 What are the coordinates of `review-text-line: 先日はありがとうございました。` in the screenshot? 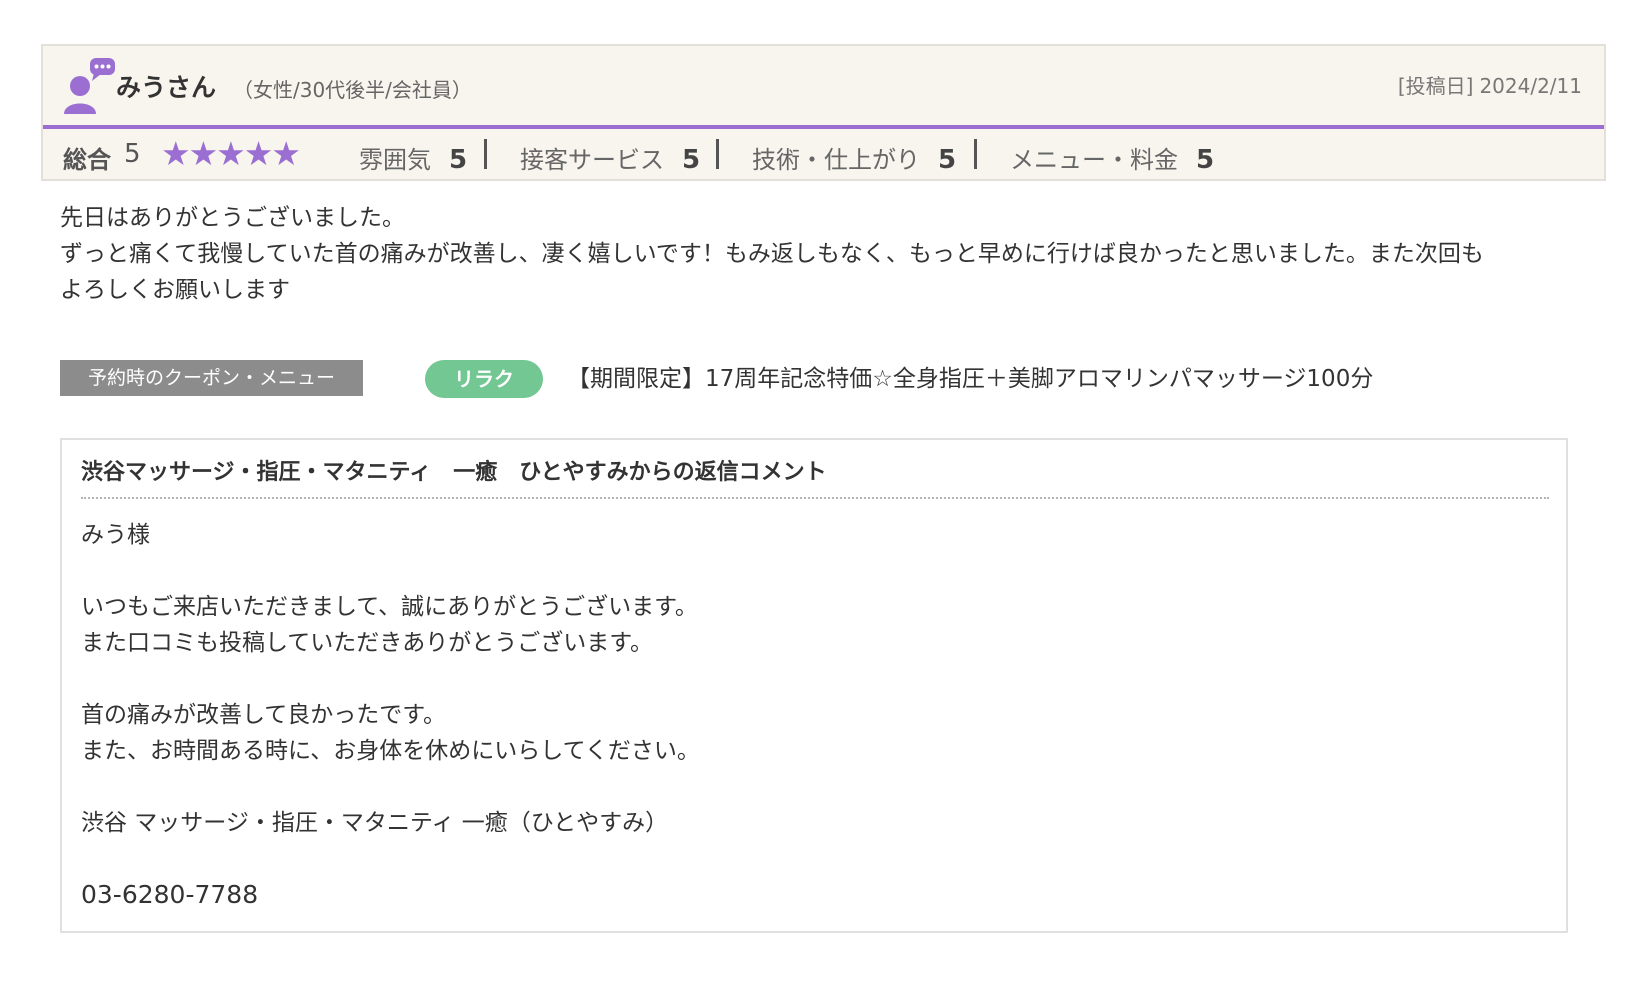 It's located at (232, 218).